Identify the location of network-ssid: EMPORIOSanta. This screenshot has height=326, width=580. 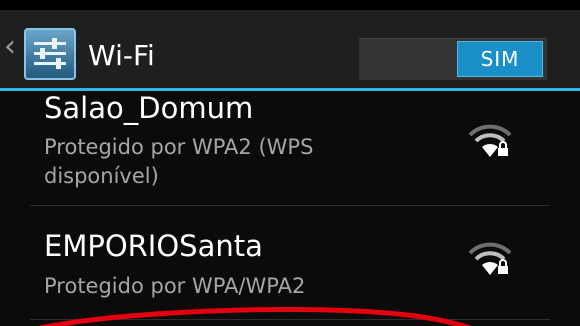
(153, 246).